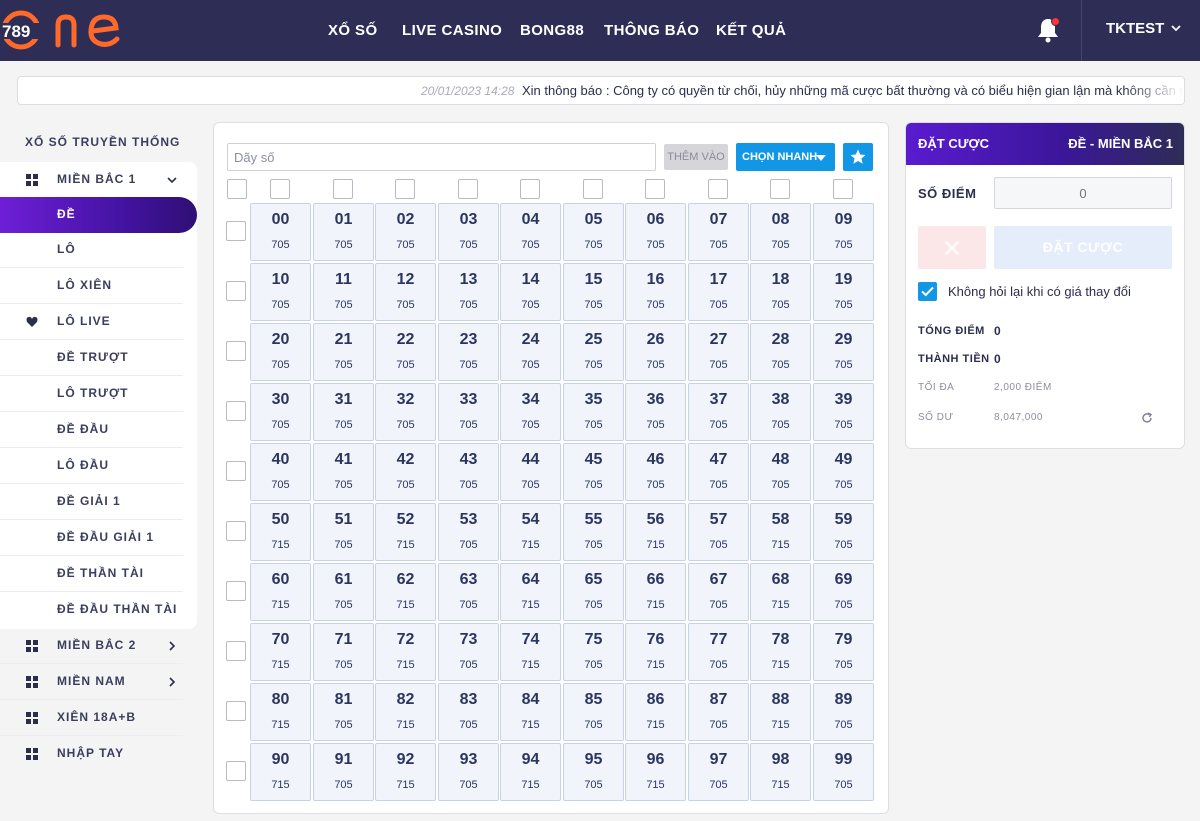 This screenshot has height=821, width=1200. I want to click on number-cell: 77 705, so click(718, 652).